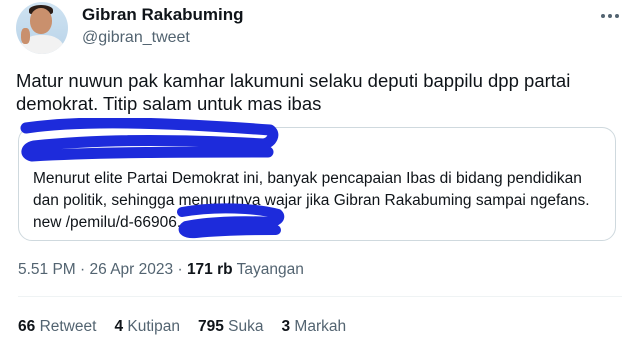 The width and height of the screenshot is (640, 360). I want to click on likes-count: 795, so click(210, 326).